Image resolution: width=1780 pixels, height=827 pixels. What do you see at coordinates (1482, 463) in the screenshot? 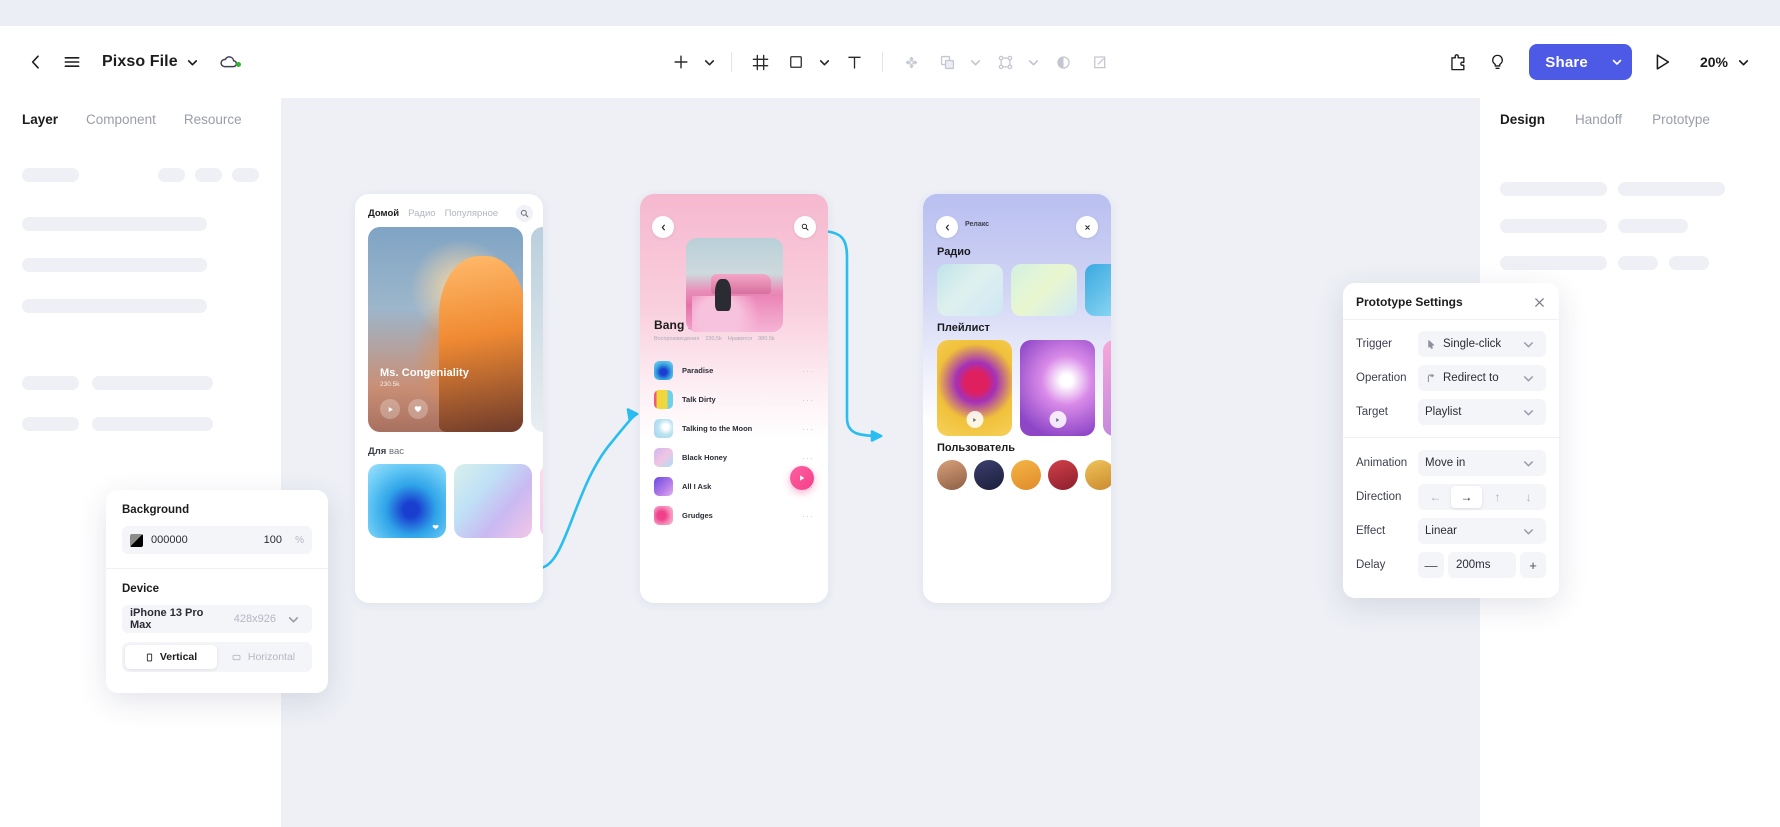
I see `animation-select: Move in` at bounding box center [1482, 463].